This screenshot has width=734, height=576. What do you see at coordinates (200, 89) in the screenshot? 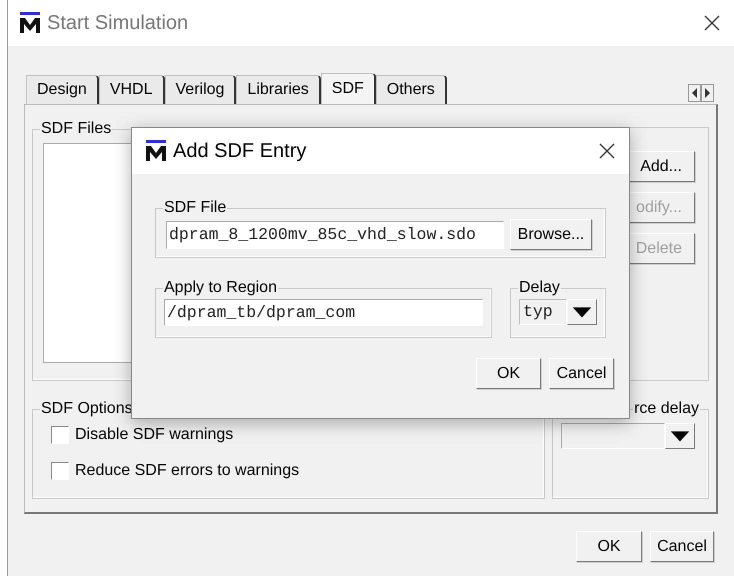
I see `tab: Verilog` at bounding box center [200, 89].